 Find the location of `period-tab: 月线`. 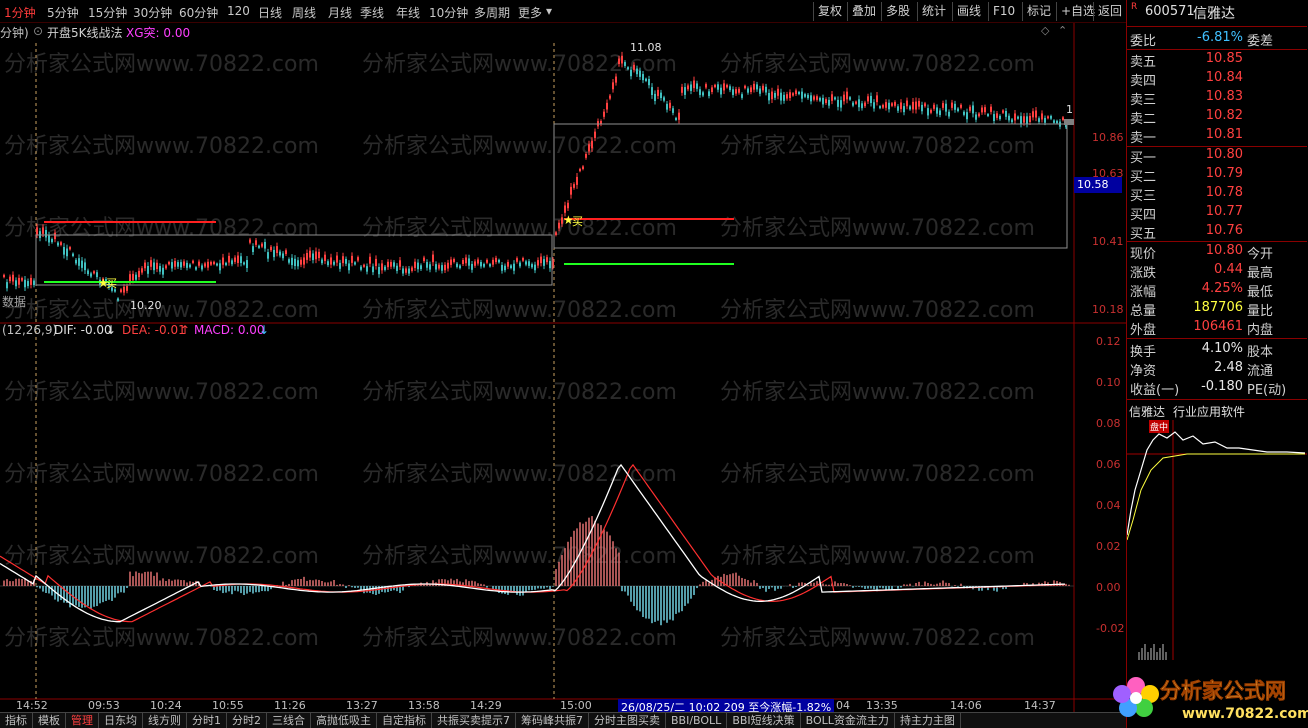

period-tab: 月线 is located at coordinates (340, 12).